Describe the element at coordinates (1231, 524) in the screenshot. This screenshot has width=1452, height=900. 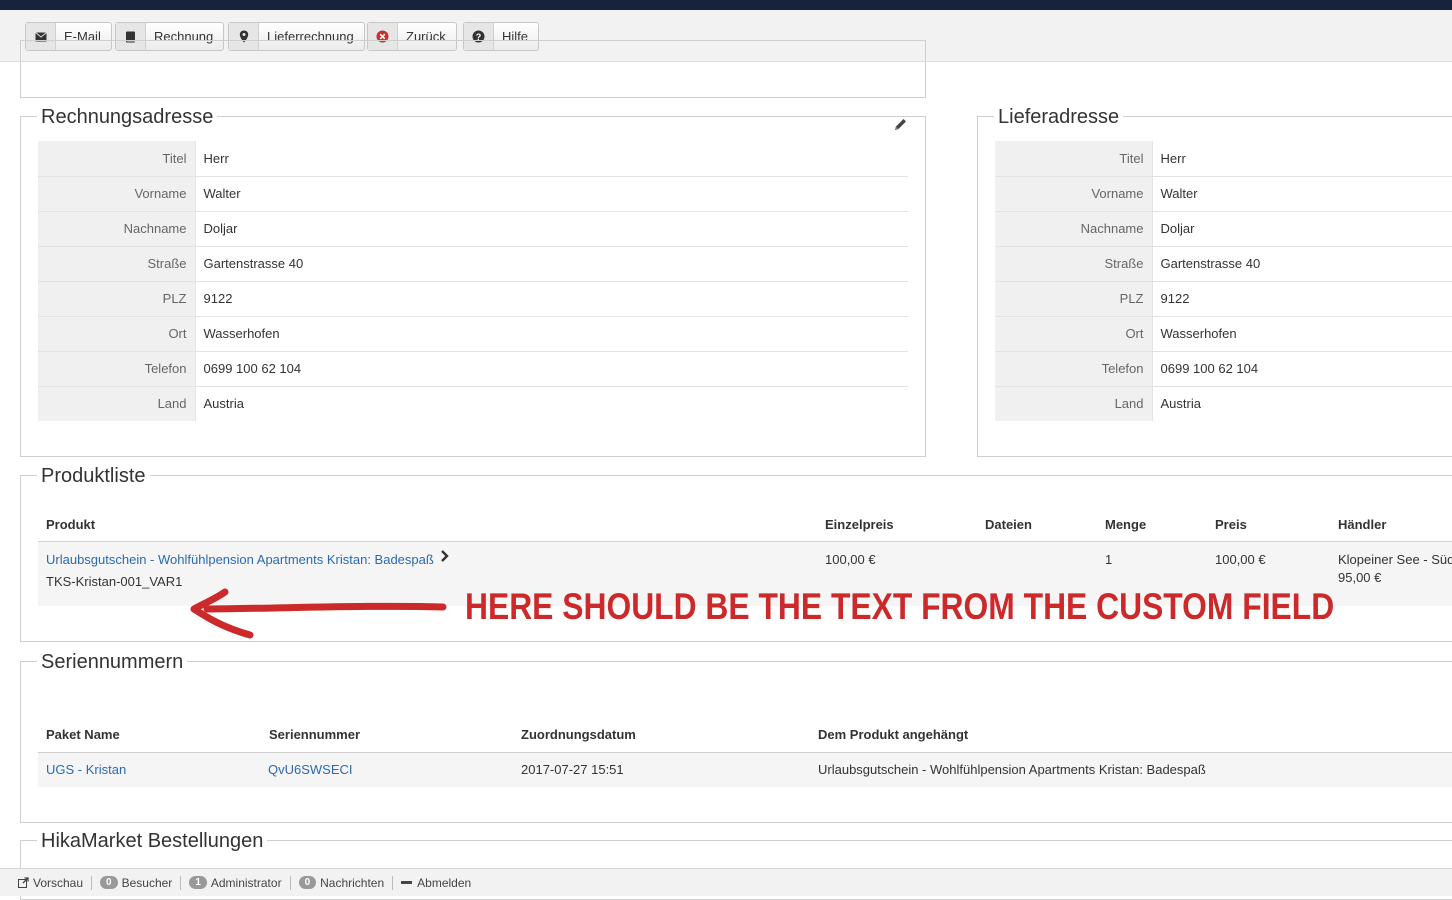
I see `col-header-preis: Preis` at that location.